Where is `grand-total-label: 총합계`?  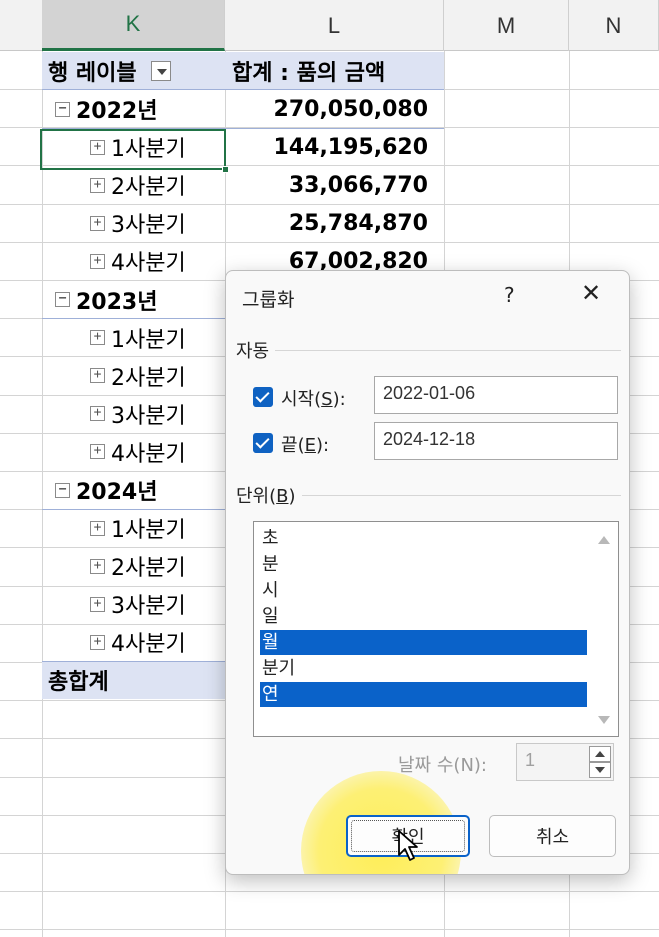
grand-total-label: 총합계 is located at coordinates (78, 682).